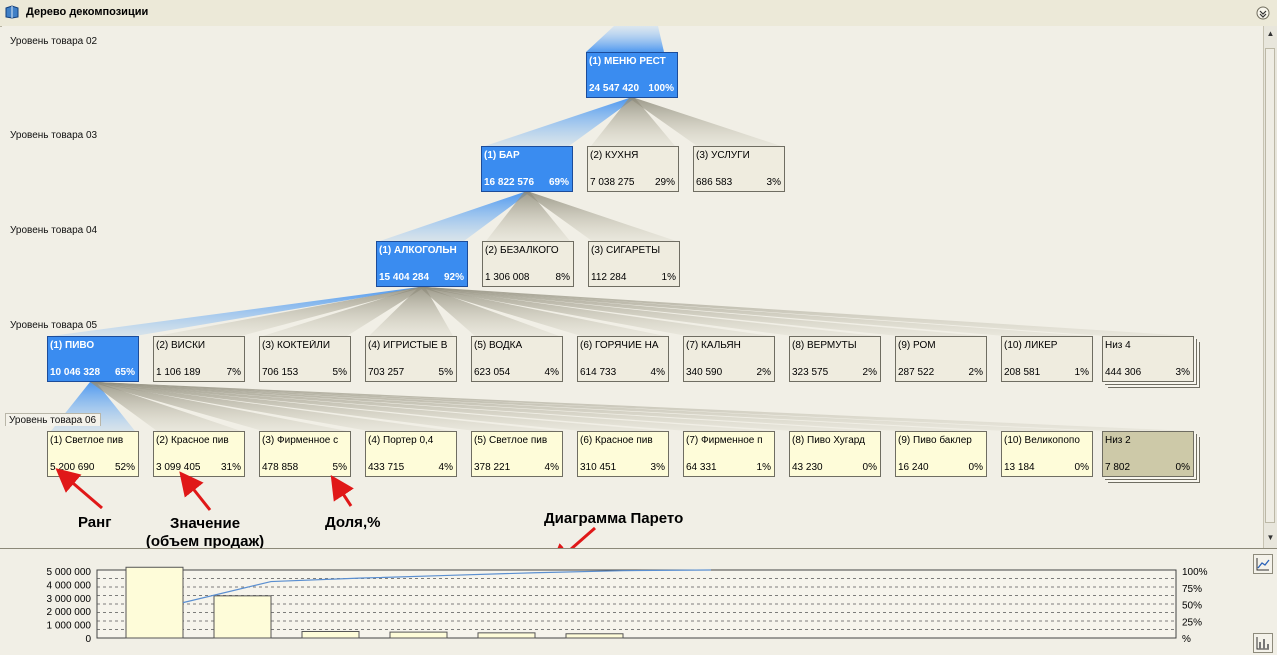 This screenshot has width=1277, height=655. Describe the element at coordinates (623, 454) in the screenshot. I see `tree-node: (6) Красное пив 310 451 3%` at that location.